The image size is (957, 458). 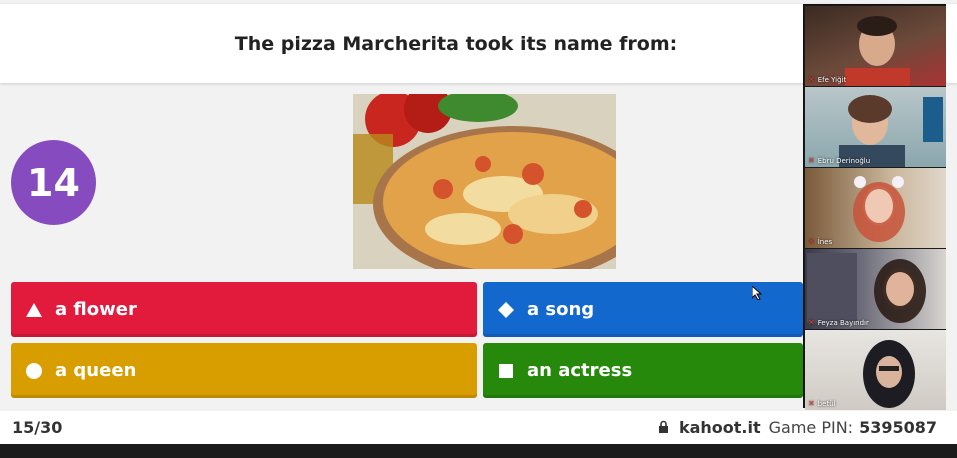 What do you see at coordinates (37, 427) in the screenshot?
I see `question-progress: 15/30` at bounding box center [37, 427].